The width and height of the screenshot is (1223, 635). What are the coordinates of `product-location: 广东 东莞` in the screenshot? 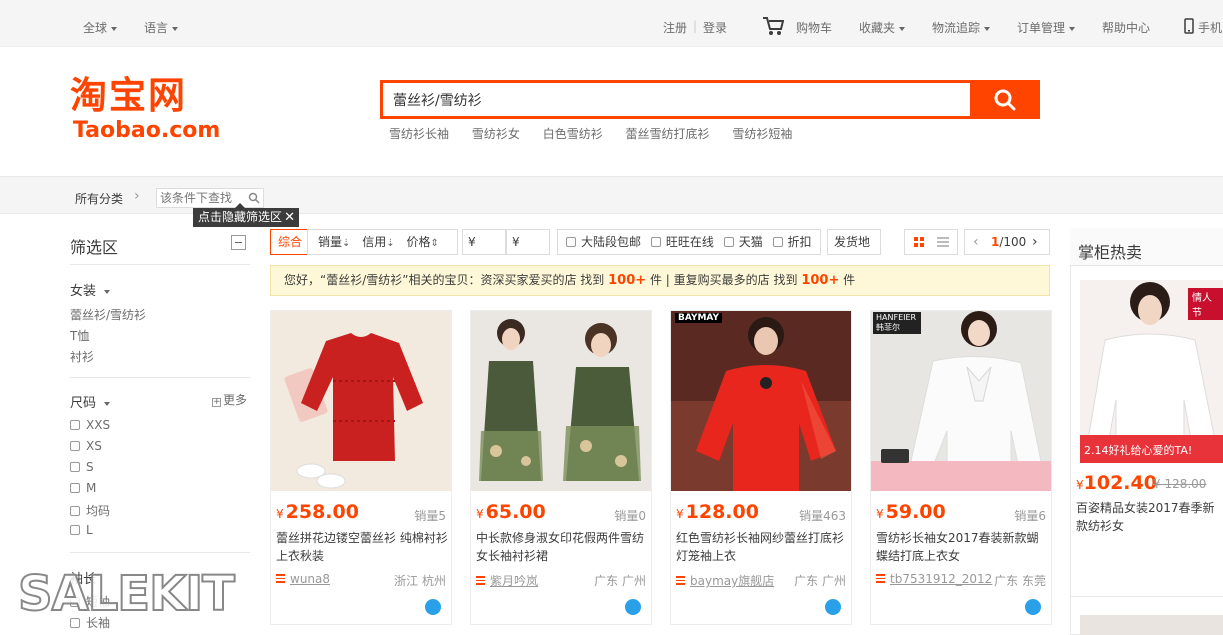 It's located at (1020, 581).